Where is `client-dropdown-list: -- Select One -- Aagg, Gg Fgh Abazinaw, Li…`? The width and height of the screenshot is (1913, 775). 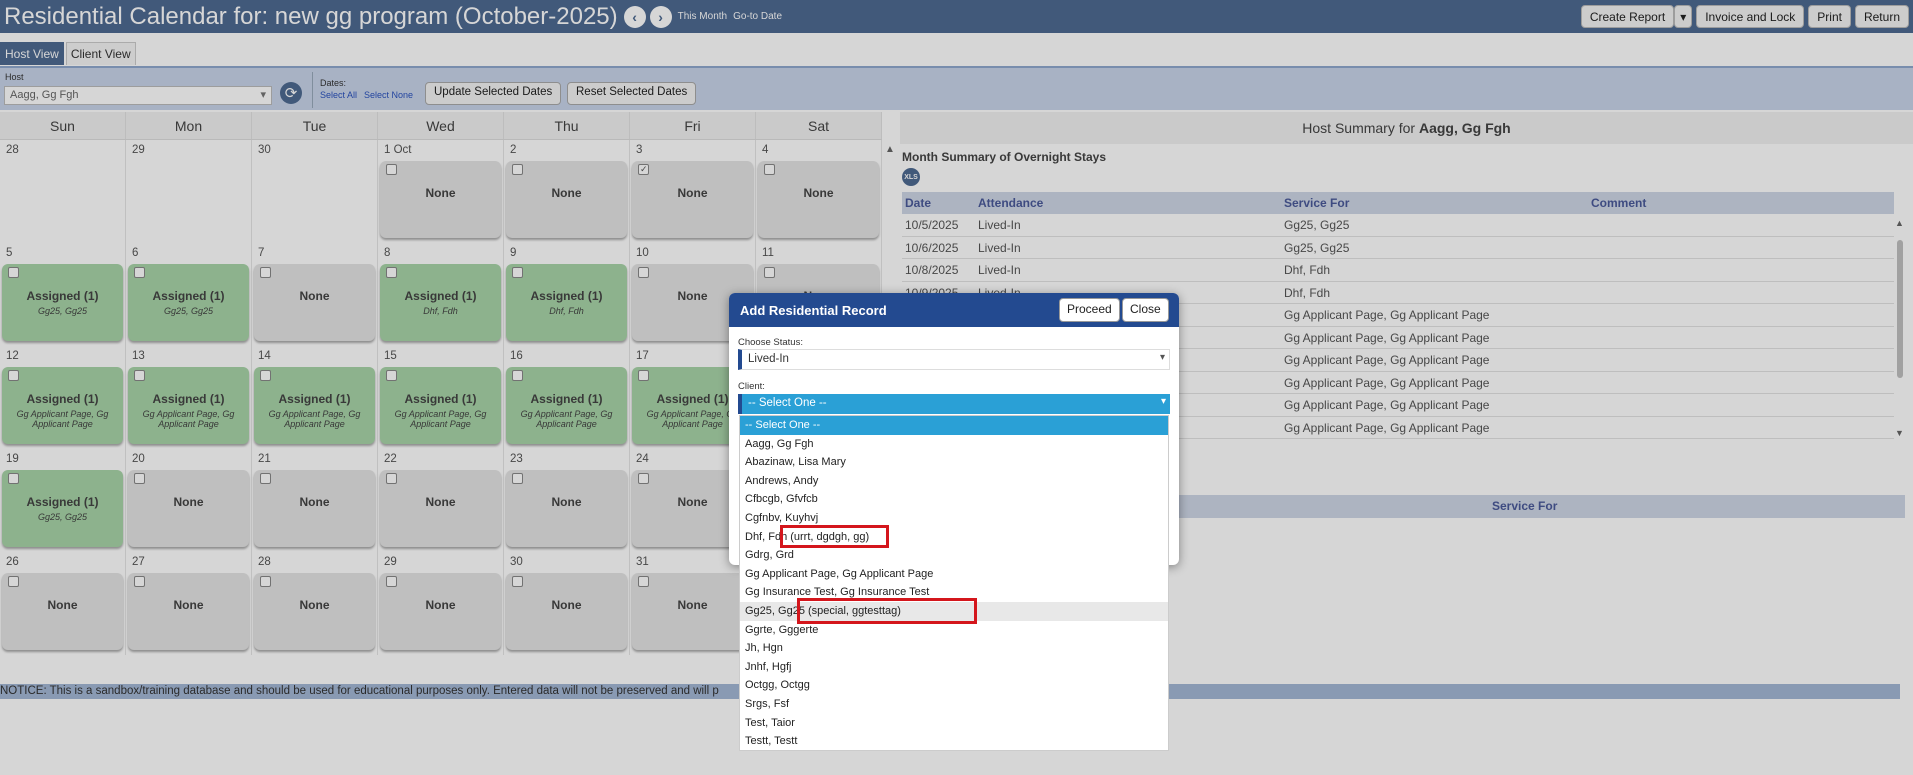 client-dropdown-list: -- Select One -- Aagg, Gg Fgh Abazinaw, Li… is located at coordinates (954, 583).